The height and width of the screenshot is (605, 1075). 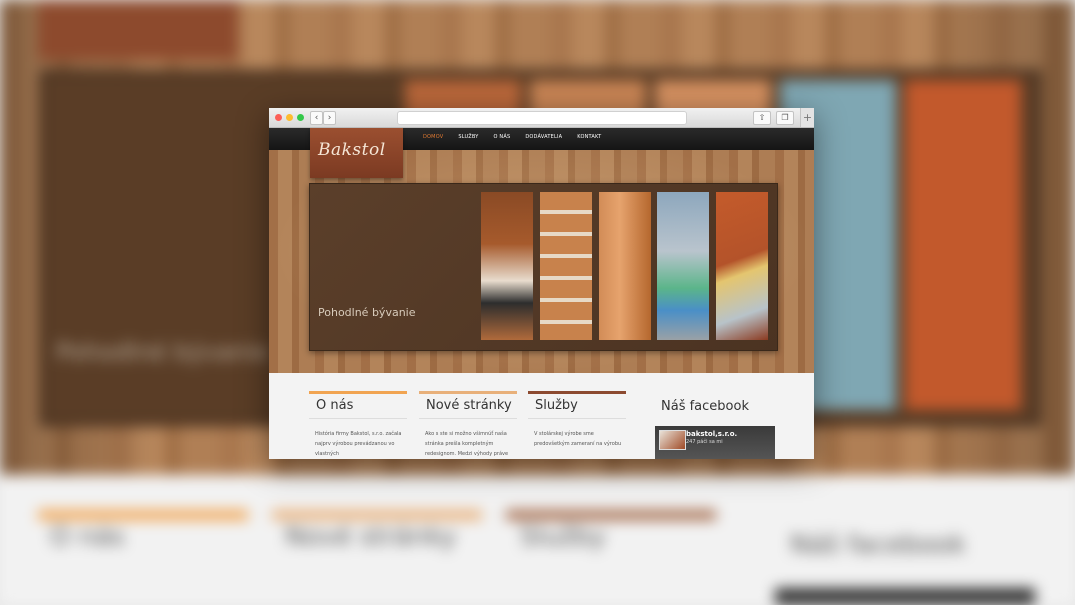 I want to click on chevron-left-icon: ‹, so click(x=316, y=118).